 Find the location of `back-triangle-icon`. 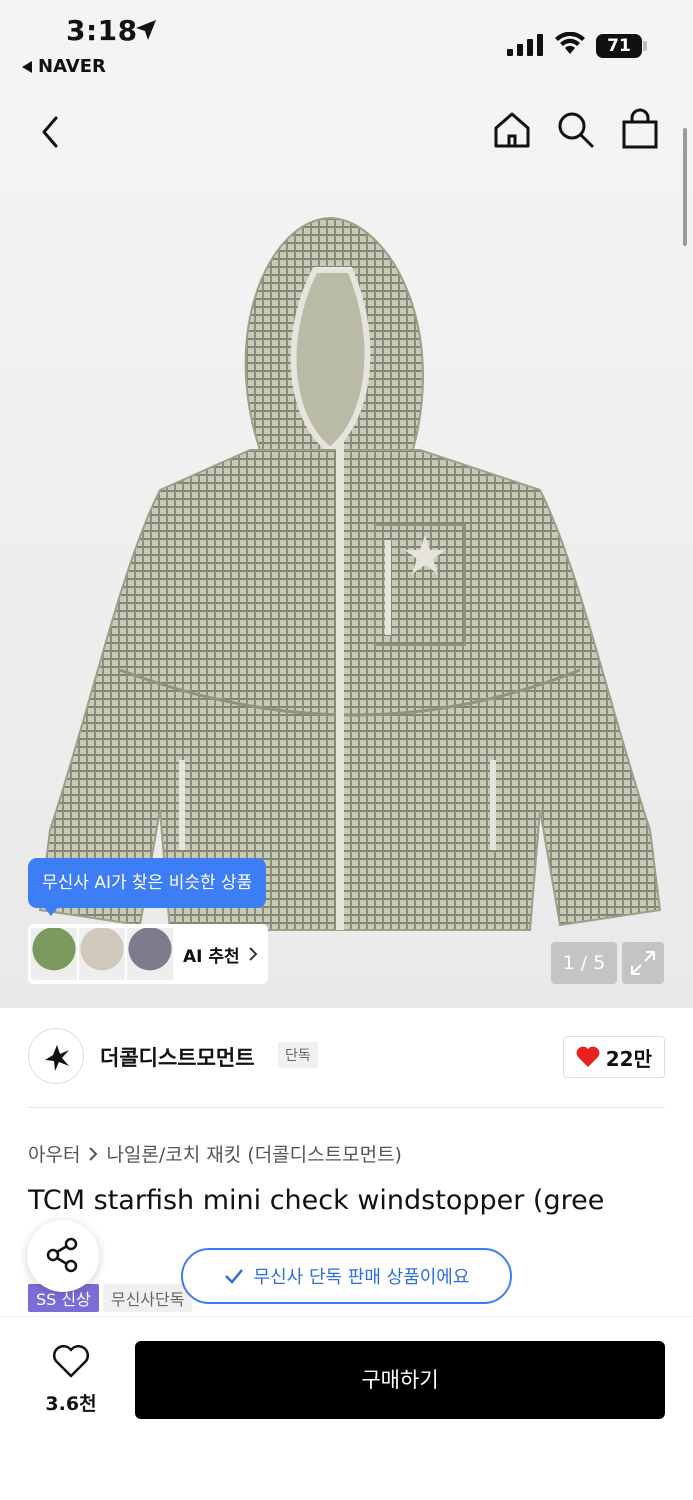

back-triangle-icon is located at coordinates (27, 66).